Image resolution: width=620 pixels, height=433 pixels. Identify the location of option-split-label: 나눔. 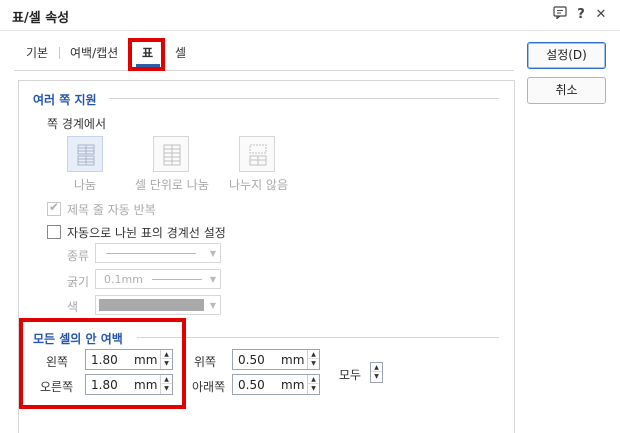
(85, 185).